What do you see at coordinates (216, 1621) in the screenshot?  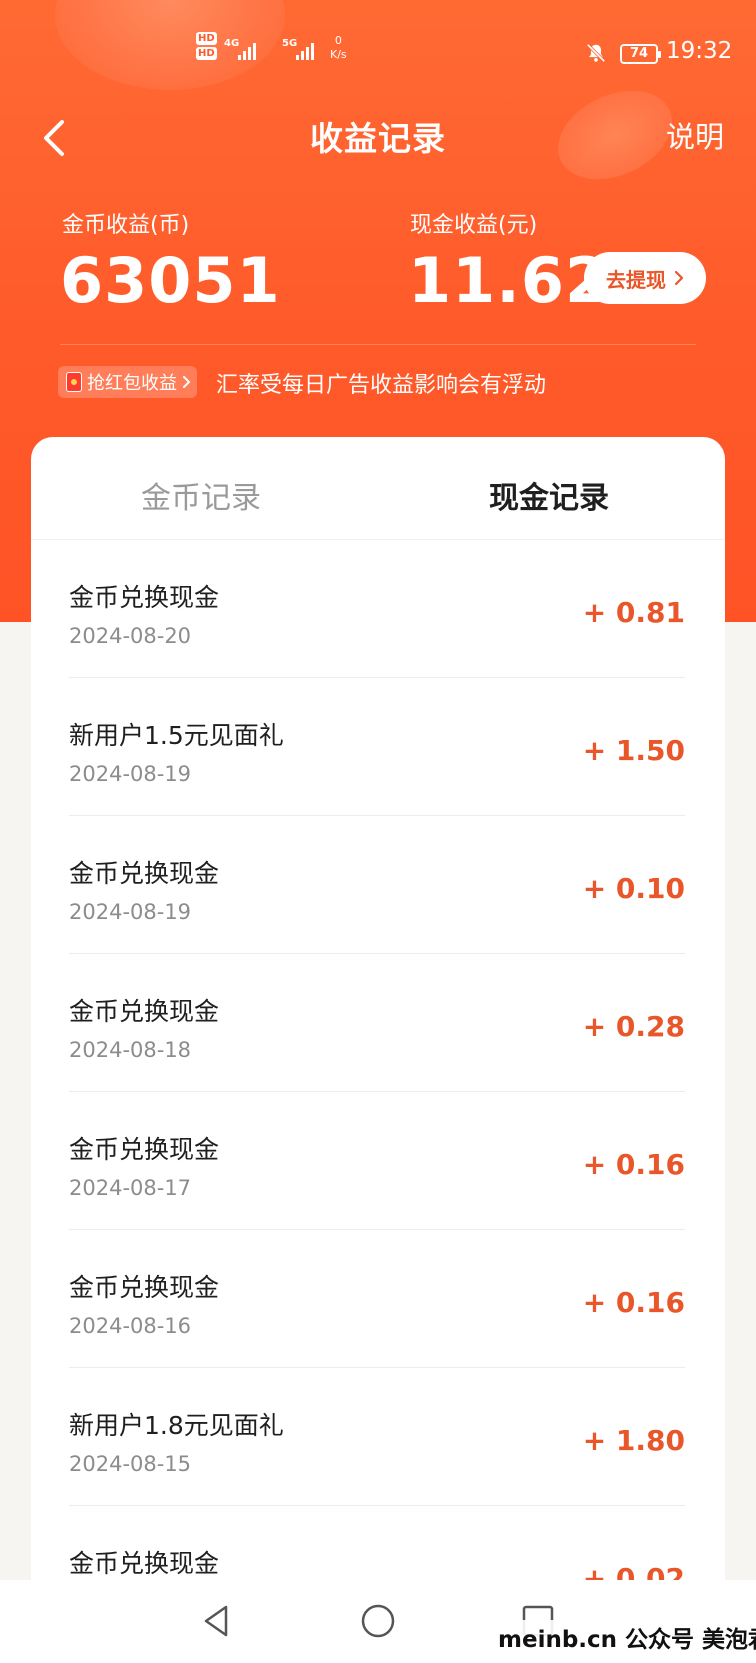 I see `back-triangle-icon` at bounding box center [216, 1621].